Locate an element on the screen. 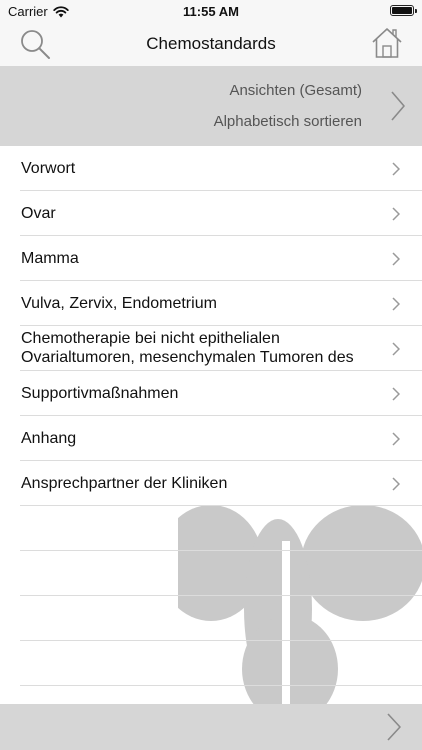 Image resolution: width=422 pixels, height=750 pixels. list-item-label: Ansprechpartner der Kliniken is located at coordinates (124, 483).